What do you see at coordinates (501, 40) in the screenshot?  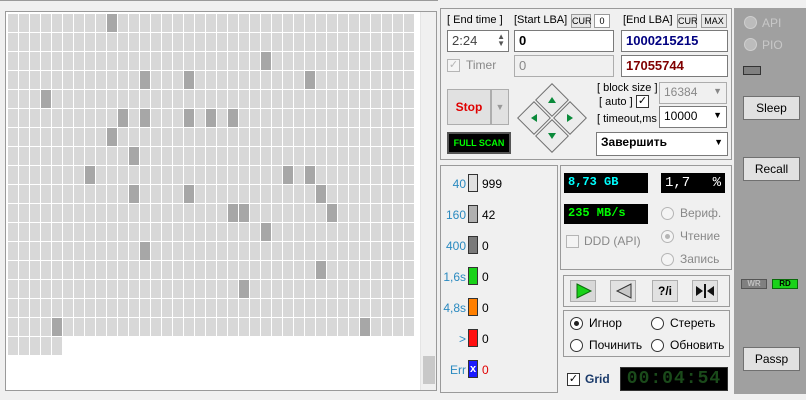 I see `spin-arrows-icon: ▲ ▼` at bounding box center [501, 40].